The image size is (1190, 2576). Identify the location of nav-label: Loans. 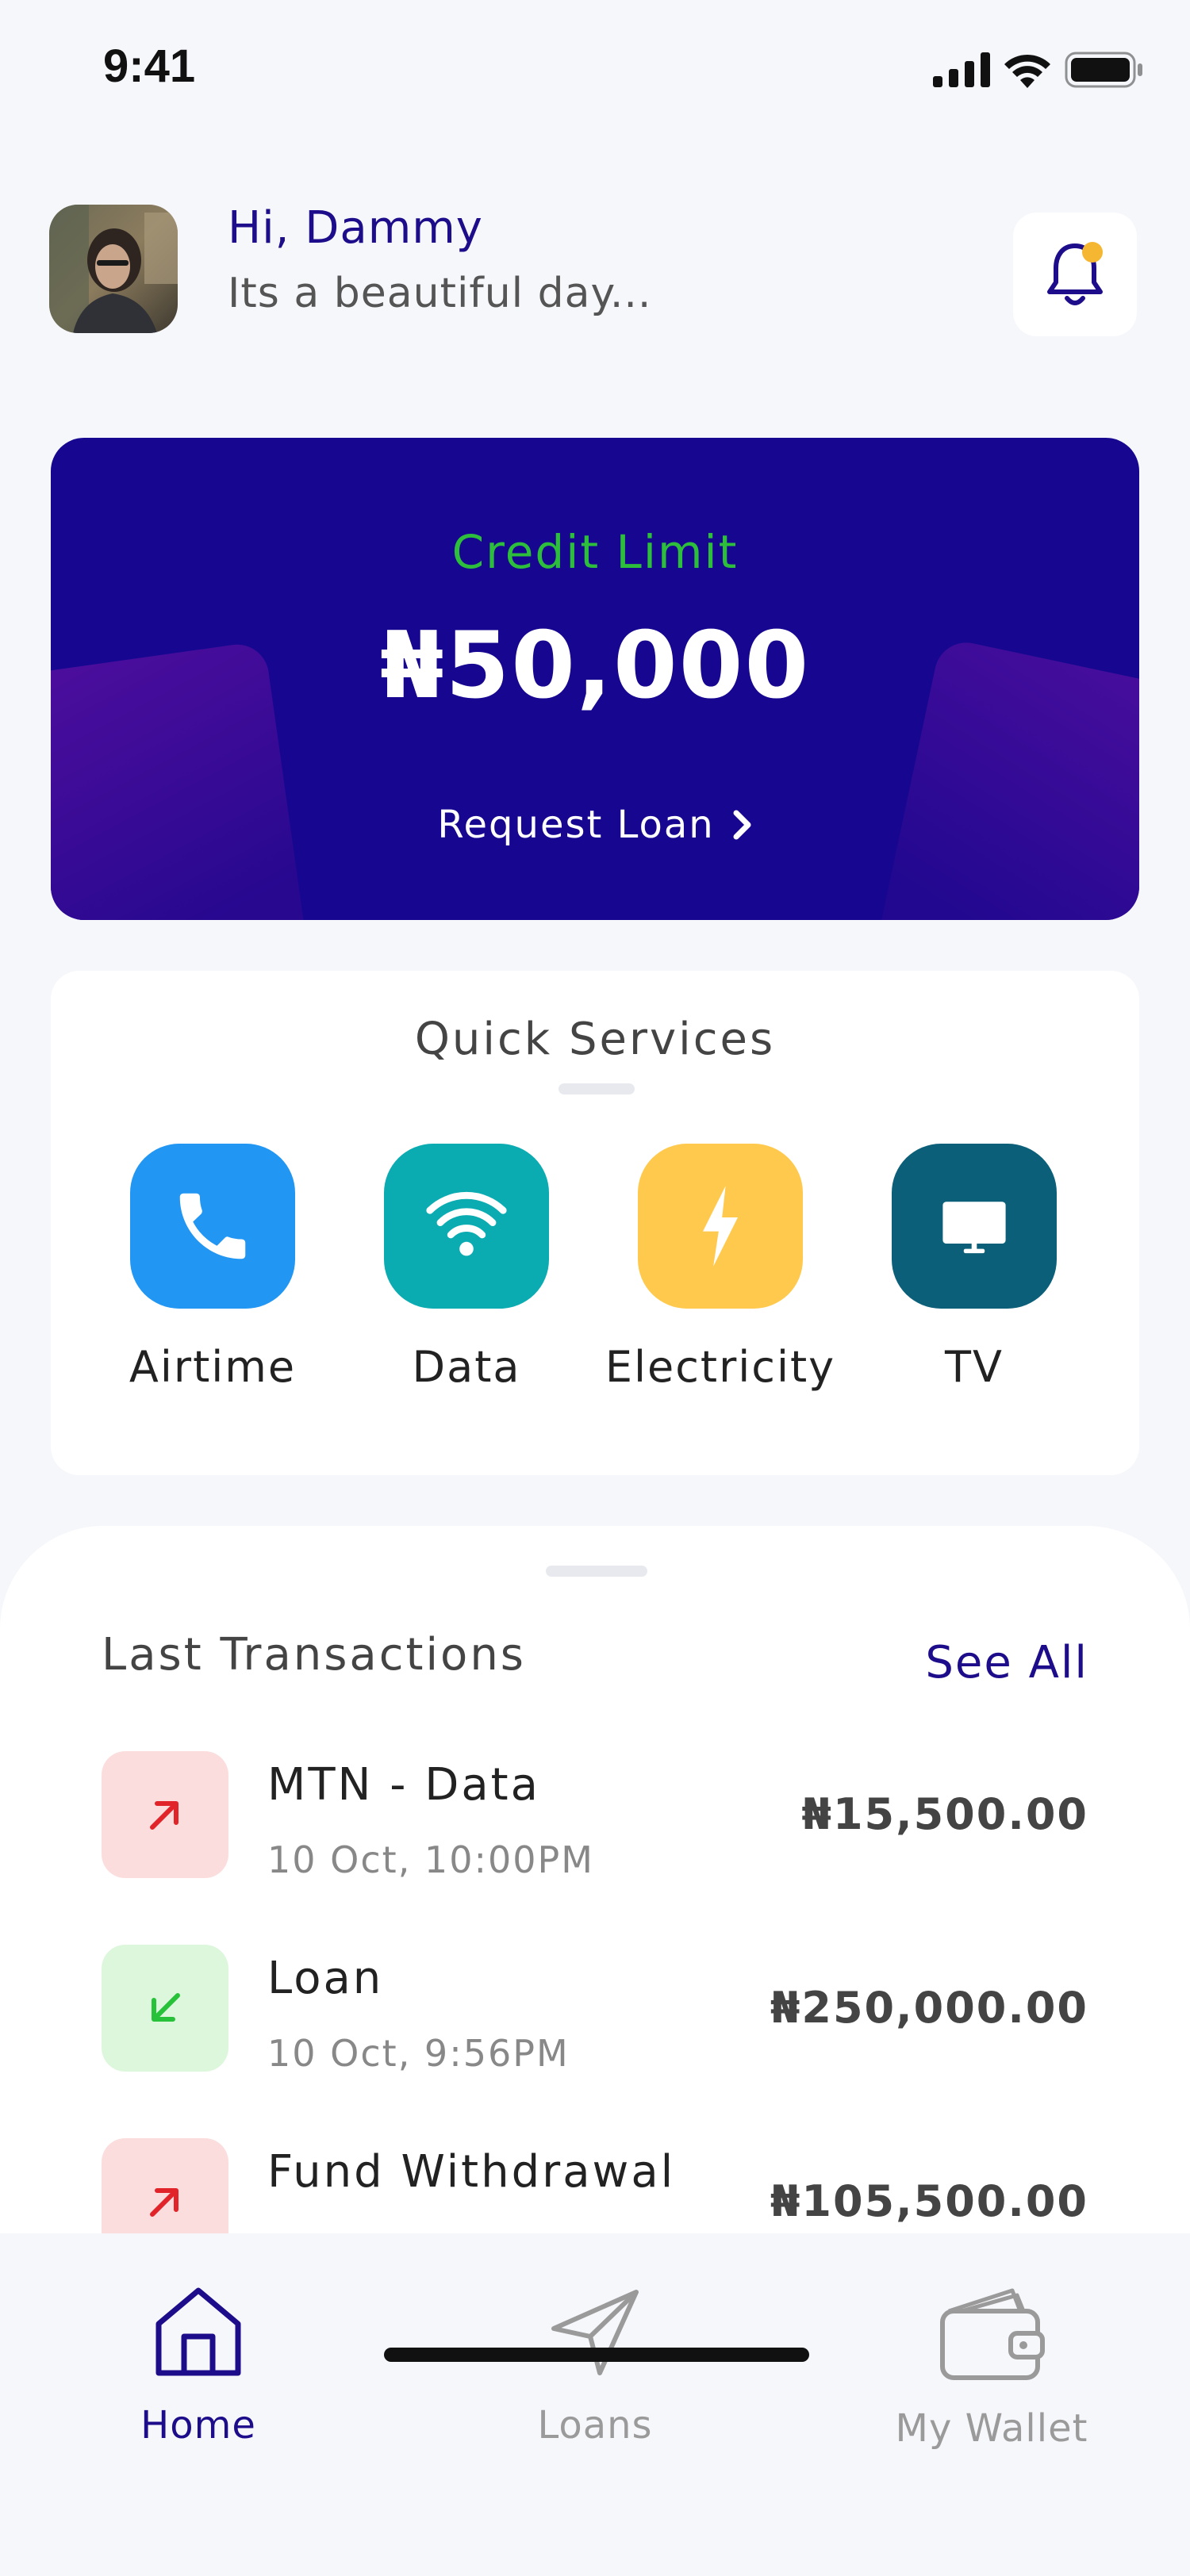
(595, 2425).